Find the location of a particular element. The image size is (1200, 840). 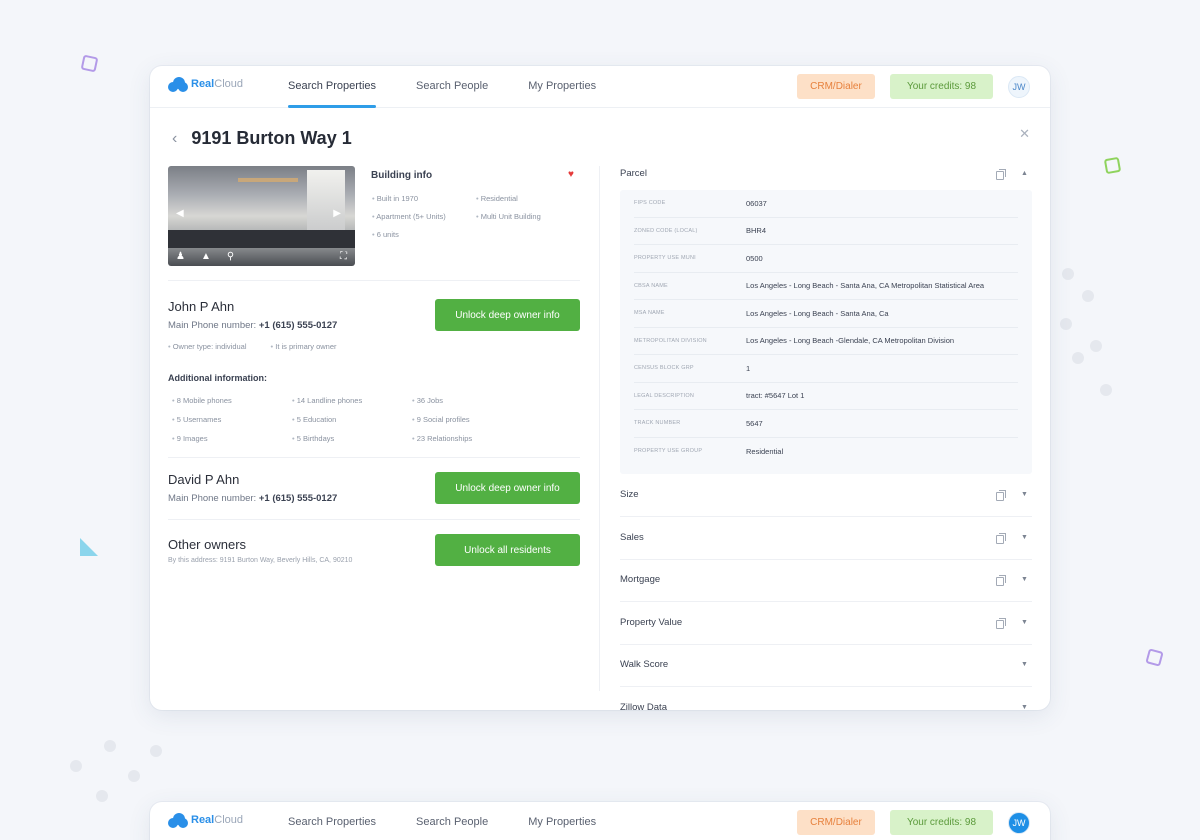

decorative-triangle is located at coordinates (89, 547).